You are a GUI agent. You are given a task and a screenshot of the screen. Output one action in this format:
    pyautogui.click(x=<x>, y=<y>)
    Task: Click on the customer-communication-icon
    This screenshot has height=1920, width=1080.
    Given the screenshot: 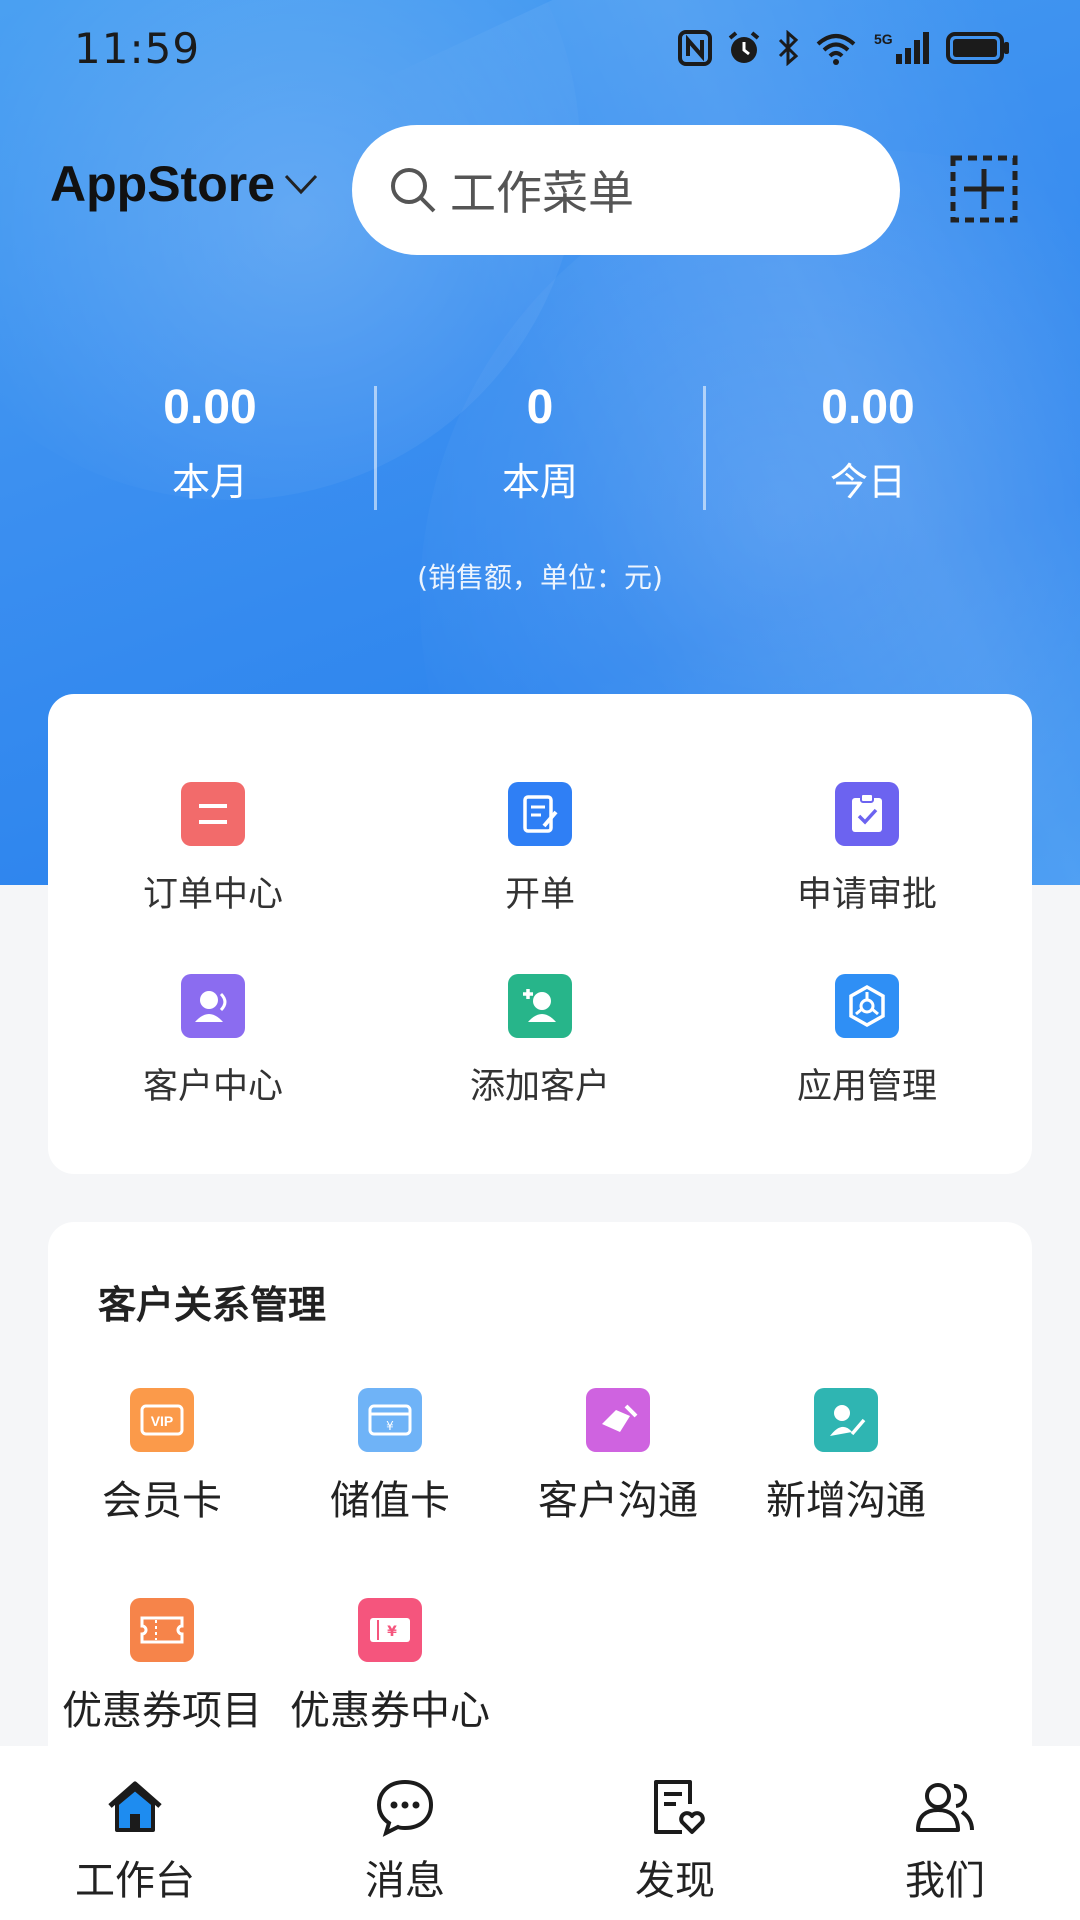 What is the action you would take?
    pyautogui.click(x=618, y=1420)
    